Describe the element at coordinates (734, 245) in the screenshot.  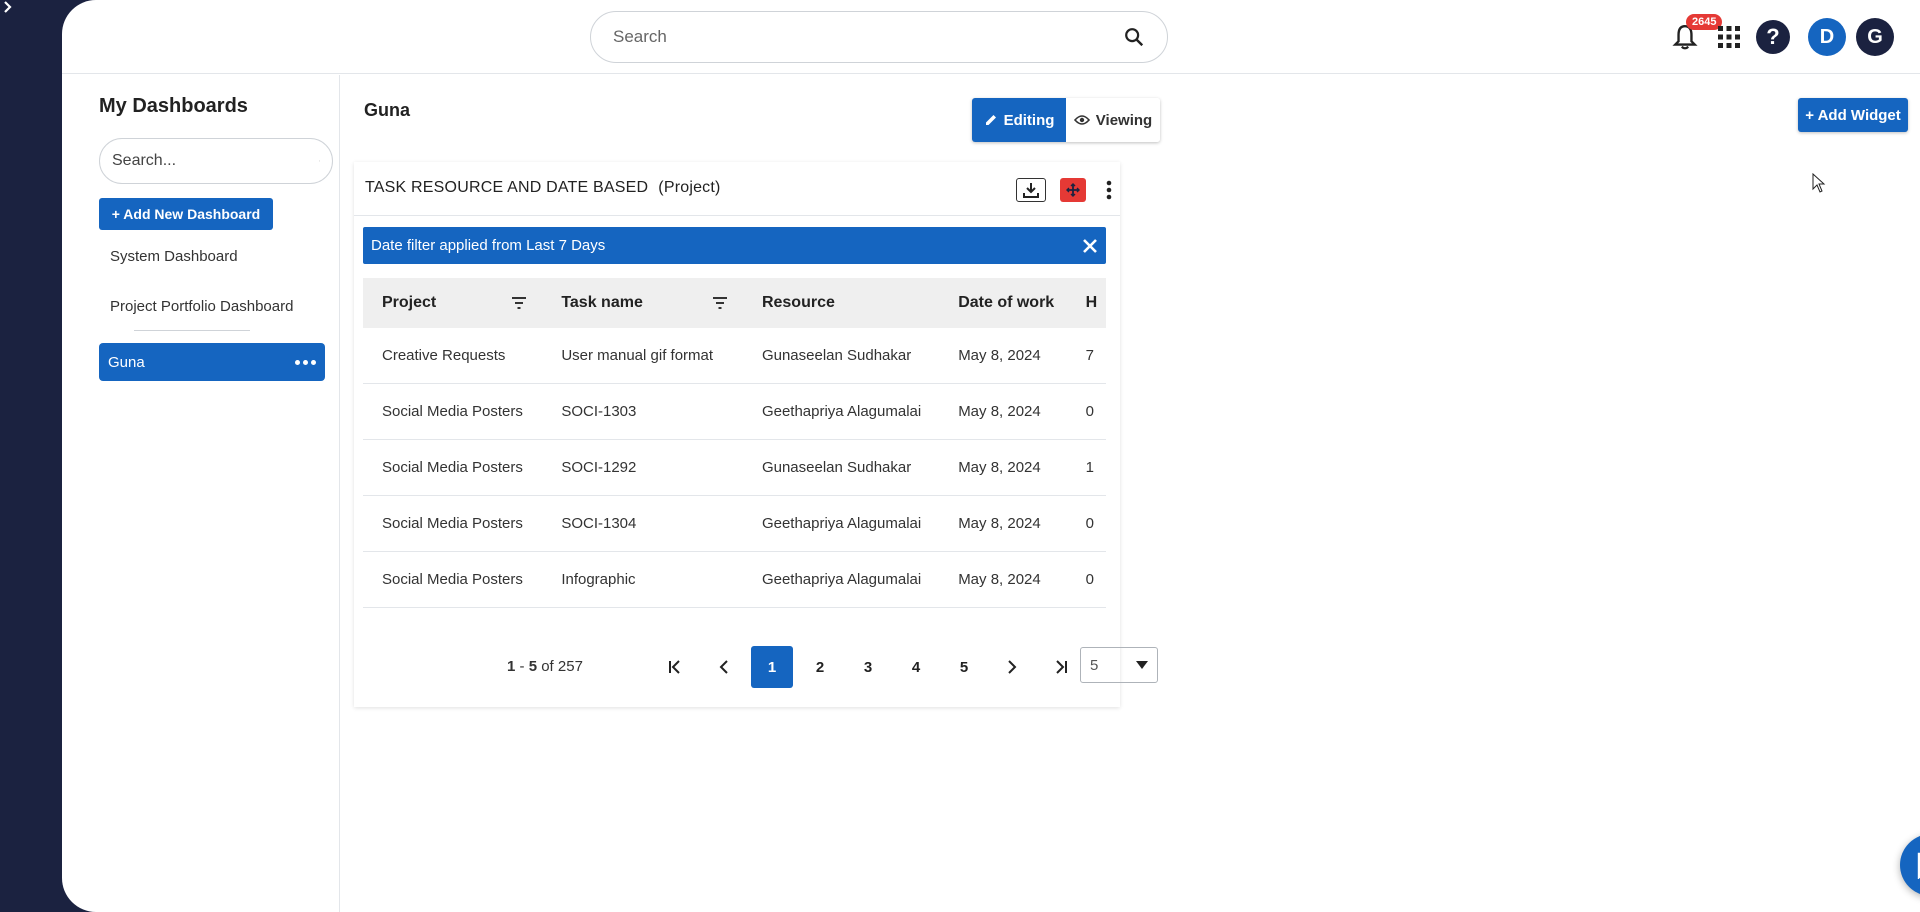
I see `date-filter-banner: Date filter applied from Last 7 Days` at that location.